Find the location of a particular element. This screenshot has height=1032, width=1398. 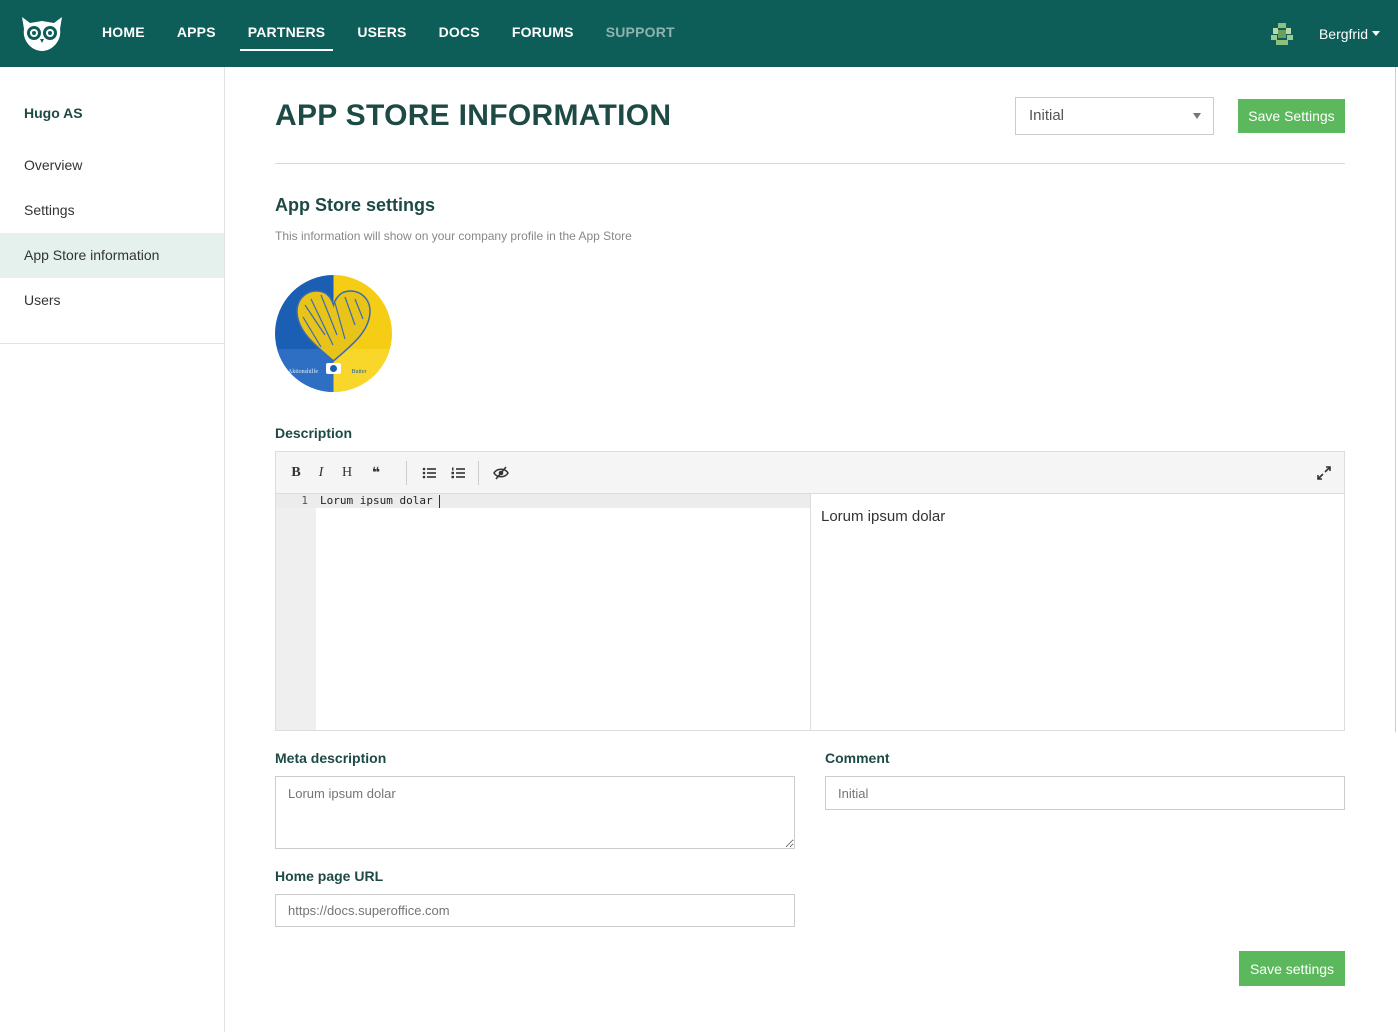

logo-caption-left: Aktionshilfe is located at coordinates (303, 371).